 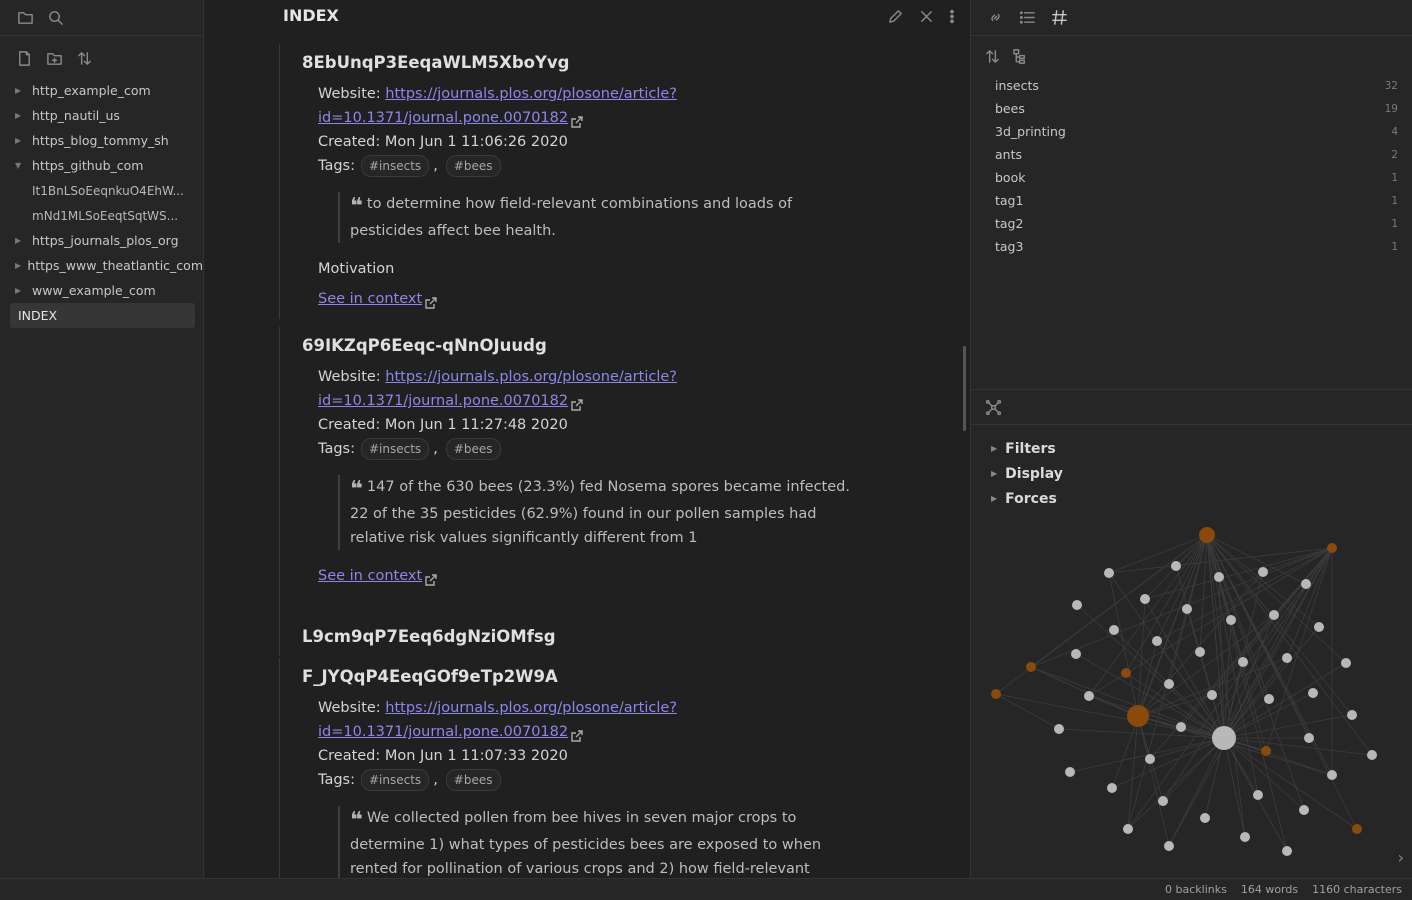 What do you see at coordinates (1196, 177) in the screenshot?
I see `tag-list-item: book 1` at bounding box center [1196, 177].